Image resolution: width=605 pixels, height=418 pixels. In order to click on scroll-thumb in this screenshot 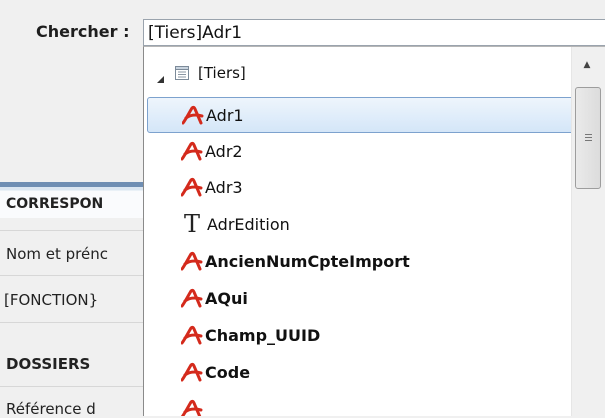, I will do `click(588, 138)`.